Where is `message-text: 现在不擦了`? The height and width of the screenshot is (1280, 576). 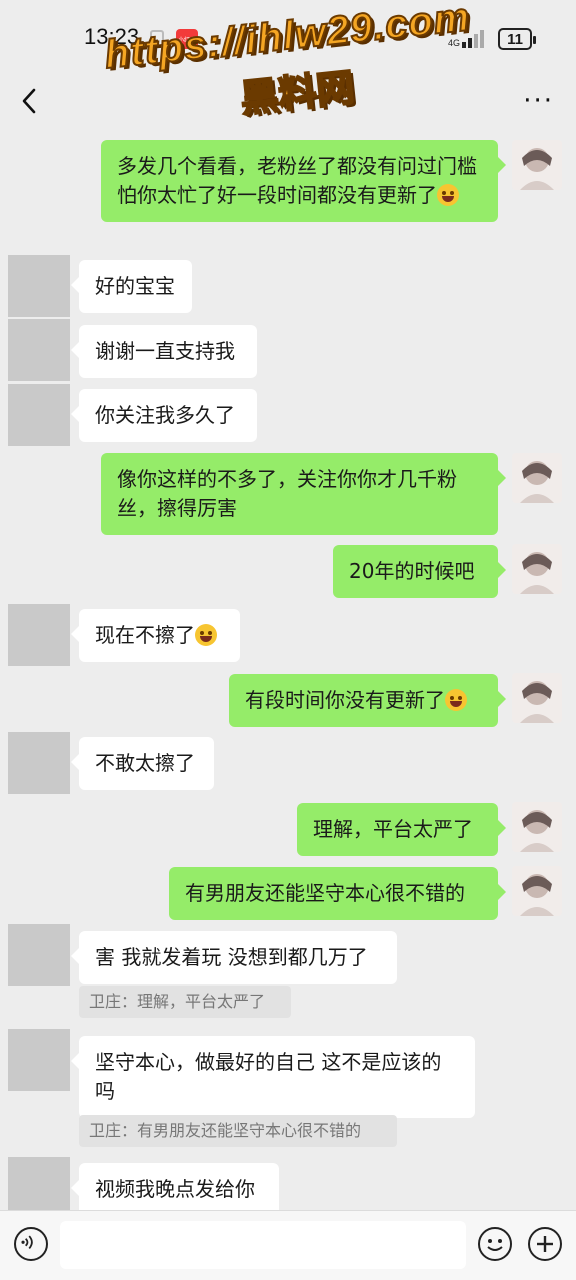
message-text: 现在不擦了 is located at coordinates (145, 635).